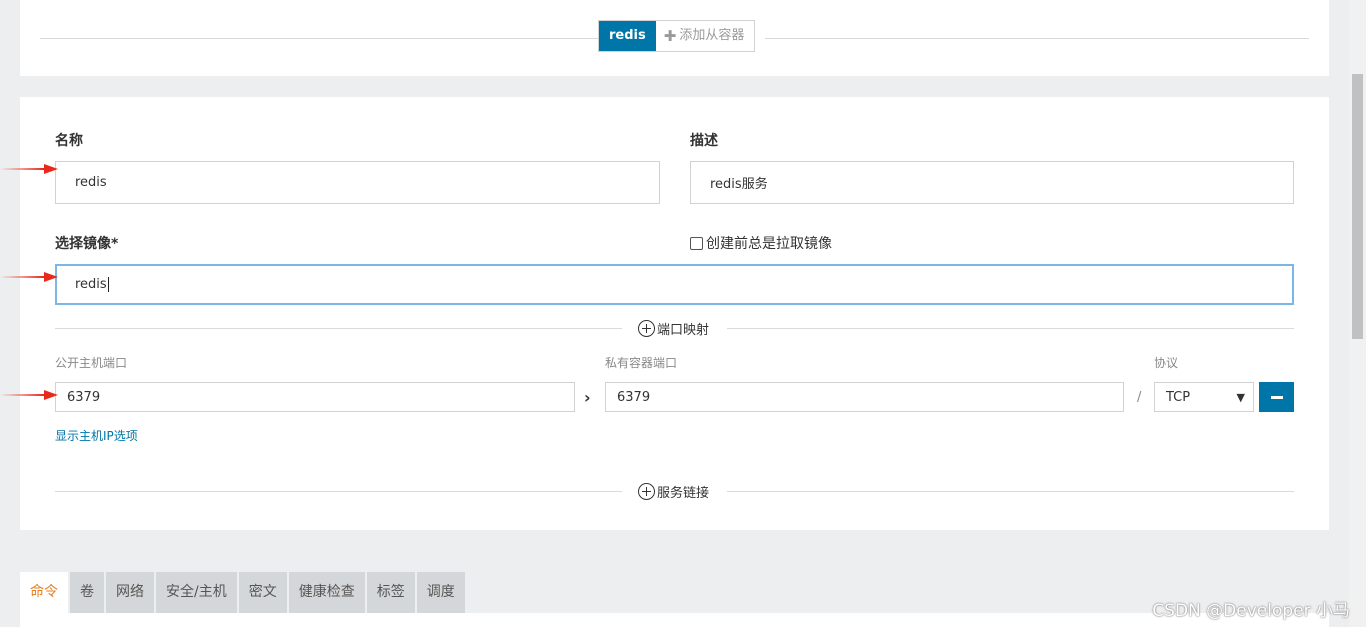 This screenshot has height=627, width=1366. Describe the element at coordinates (769, 244) in the screenshot. I see `always-pull-label: 创建前总是拉取镜像` at that location.